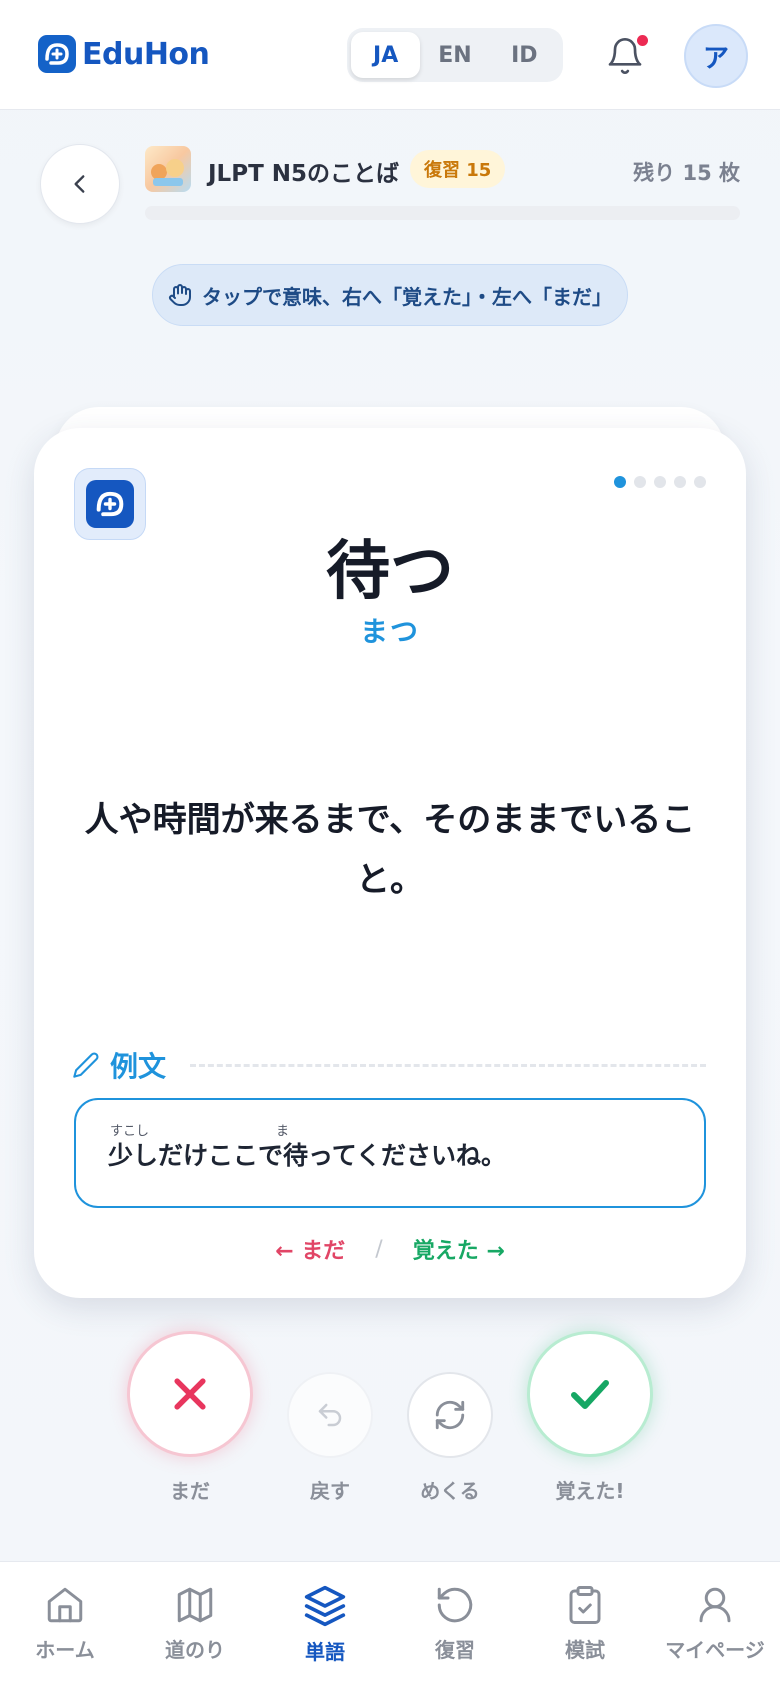  I want to click on back-button, so click(80, 184).